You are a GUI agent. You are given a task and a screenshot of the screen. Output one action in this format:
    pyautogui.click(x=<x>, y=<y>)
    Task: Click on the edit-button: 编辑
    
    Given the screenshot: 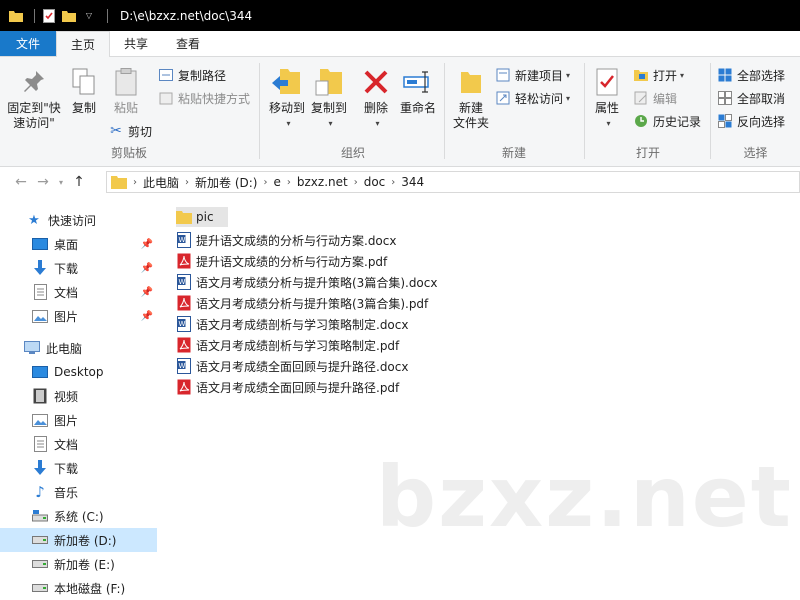 What is the action you would take?
    pyautogui.click(x=655, y=98)
    